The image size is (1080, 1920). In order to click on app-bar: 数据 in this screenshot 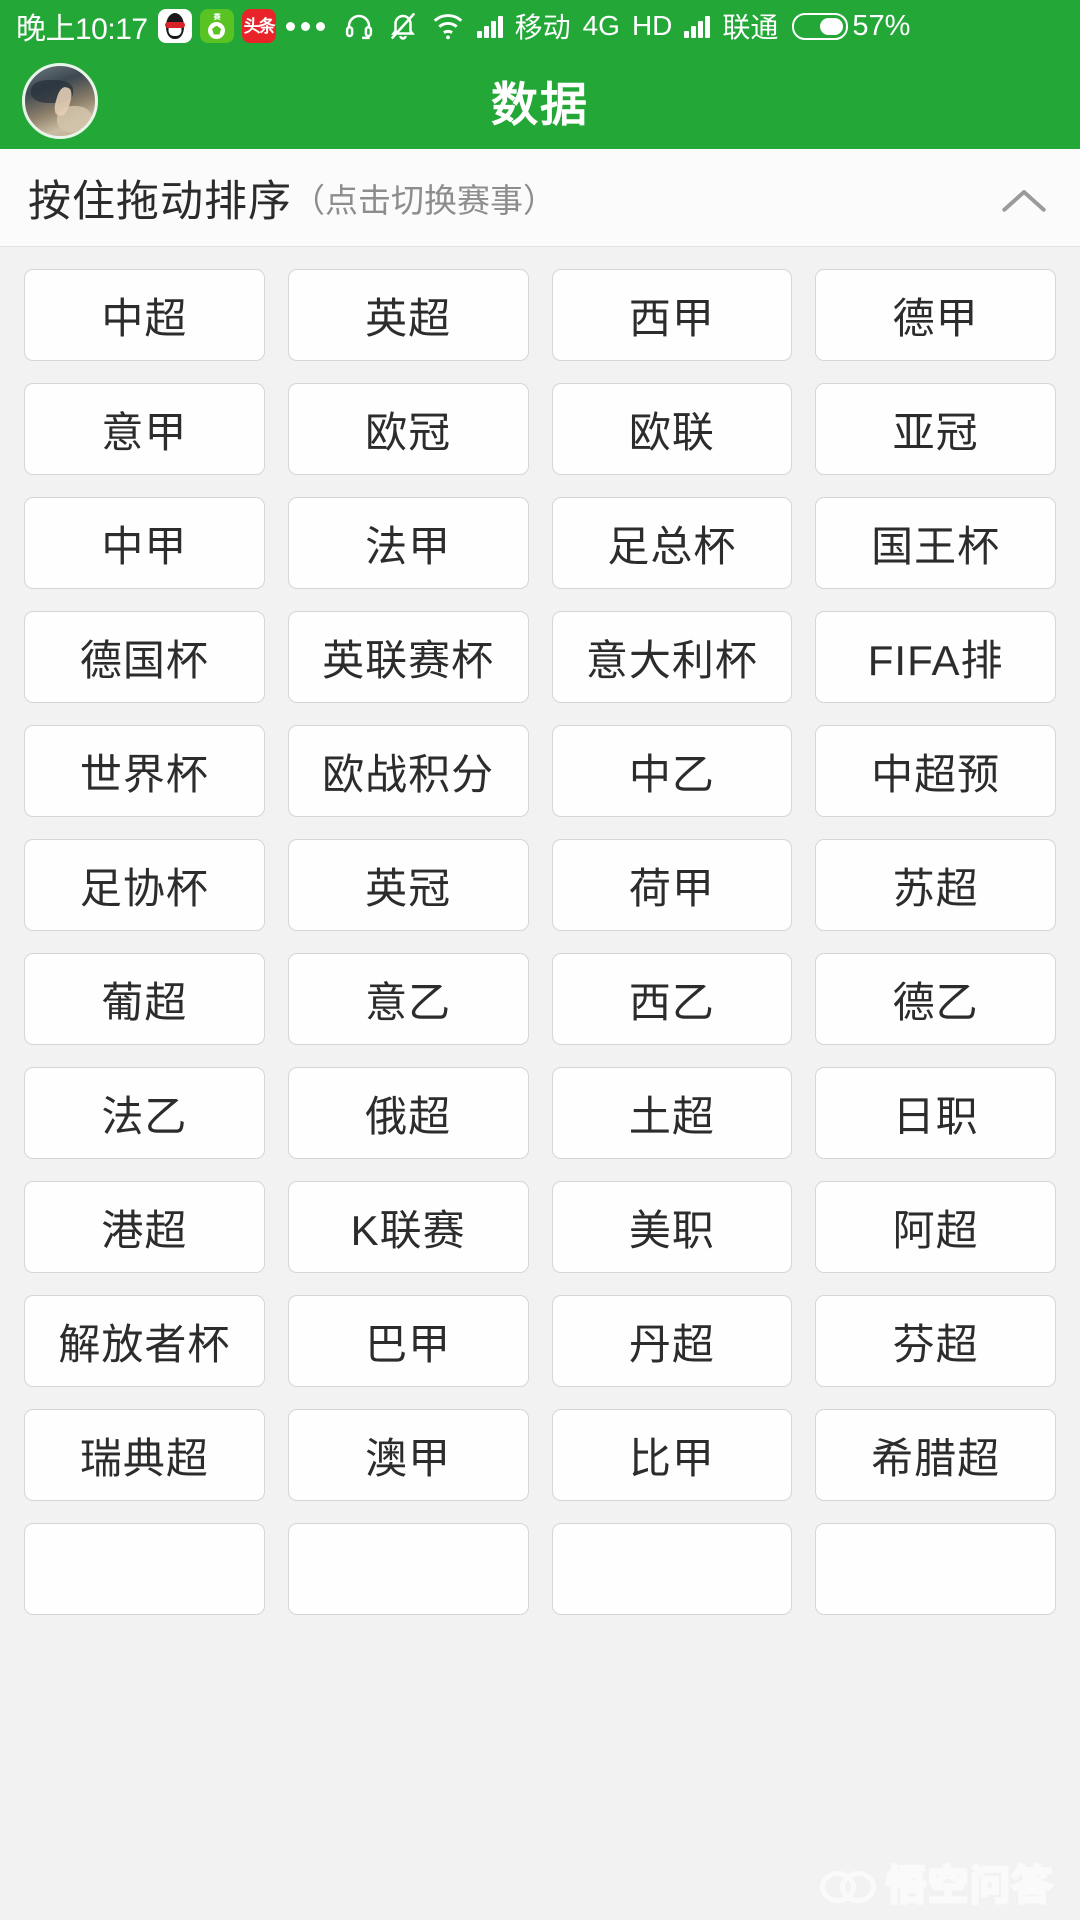, I will do `click(540, 100)`.